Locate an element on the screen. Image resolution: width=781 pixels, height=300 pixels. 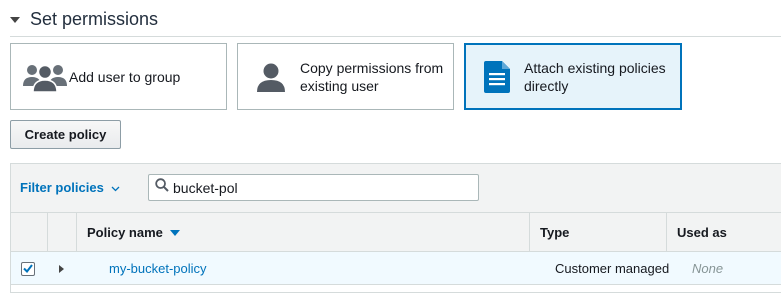
caret-down-icon is located at coordinates (15, 20).